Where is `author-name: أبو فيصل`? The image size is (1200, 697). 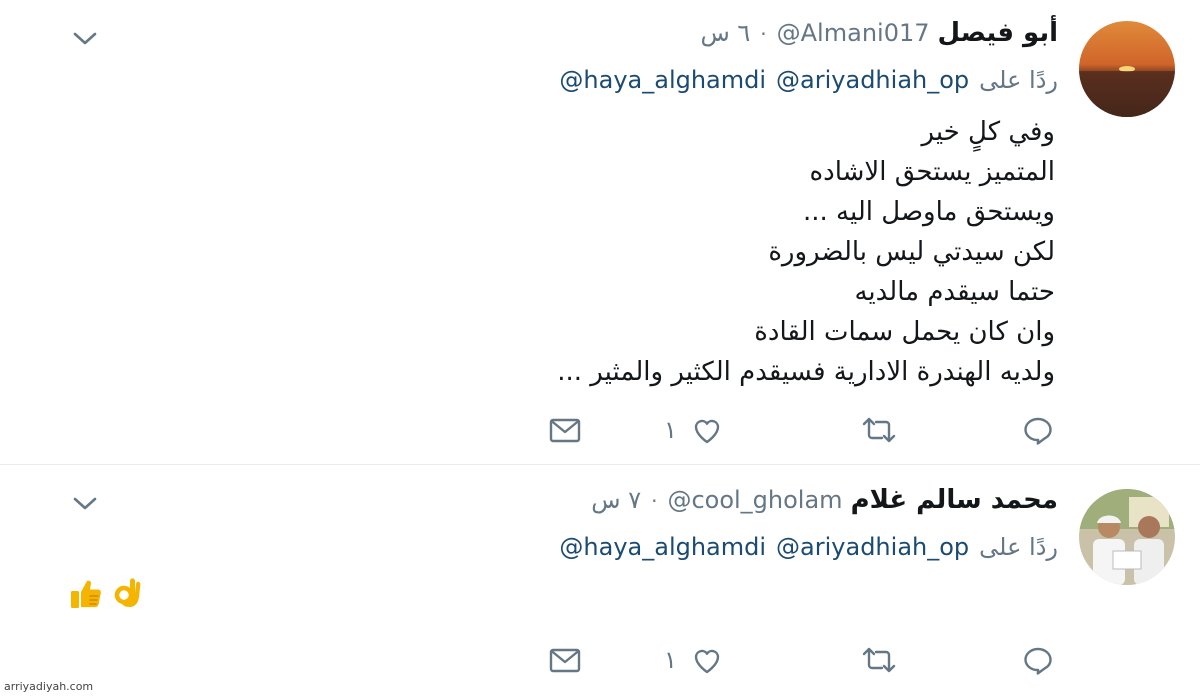 author-name: أبو فيصل is located at coordinates (998, 33).